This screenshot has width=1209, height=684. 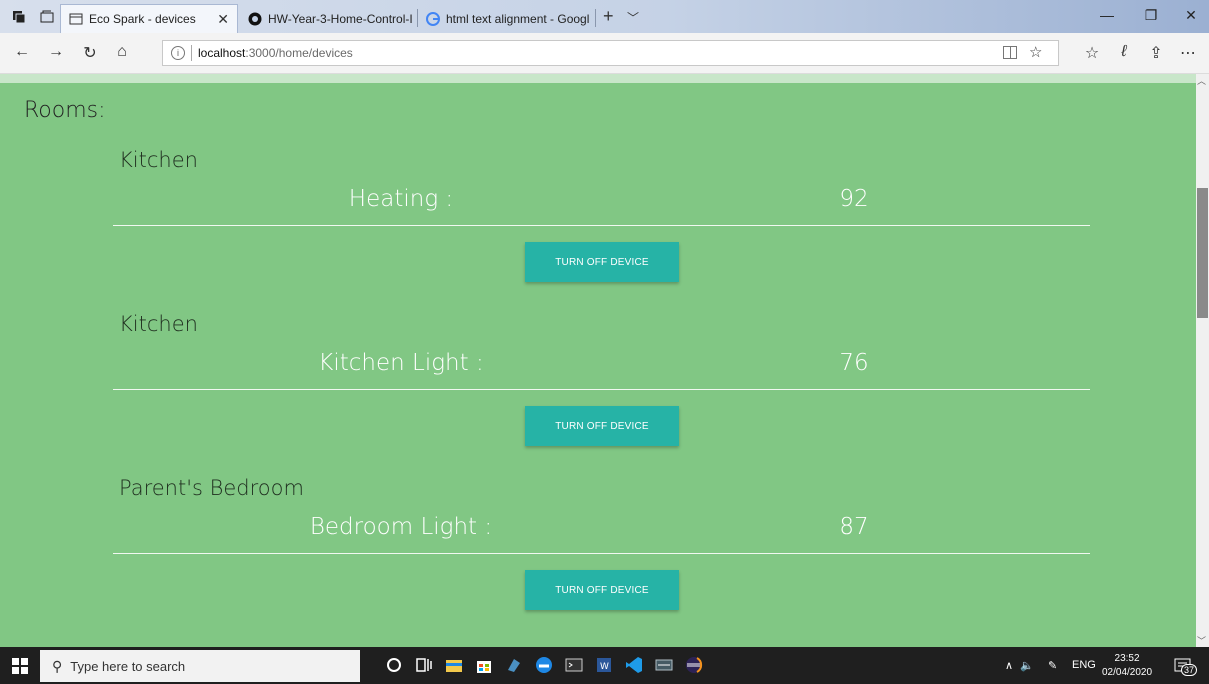 I want to click on windows-start-icon, so click(x=20, y=666).